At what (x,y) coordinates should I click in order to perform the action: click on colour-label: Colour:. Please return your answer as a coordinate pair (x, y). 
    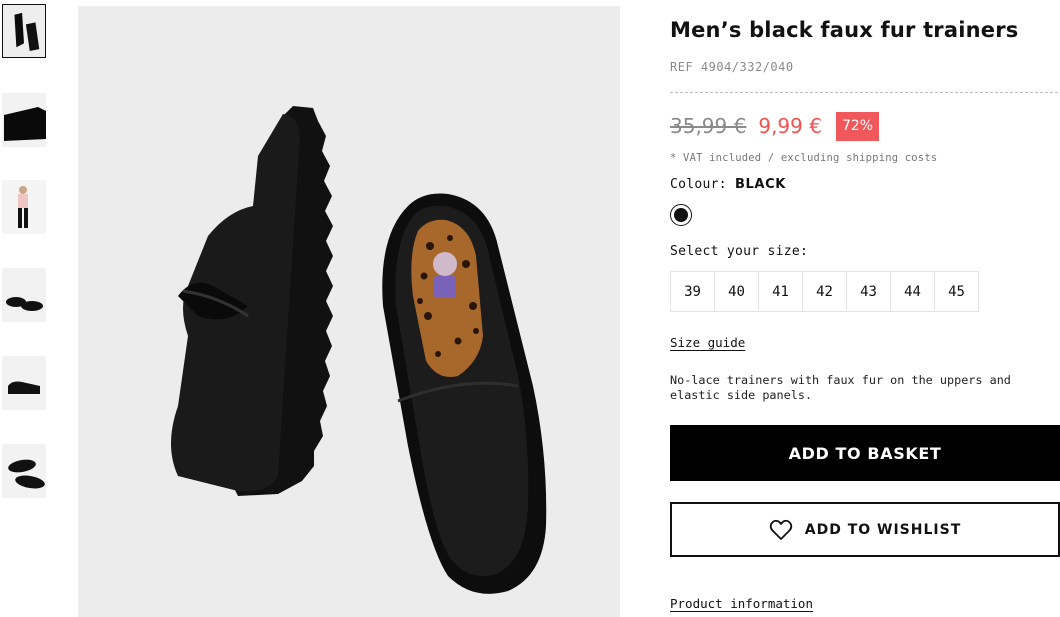
    Looking at the image, I should click on (698, 184).